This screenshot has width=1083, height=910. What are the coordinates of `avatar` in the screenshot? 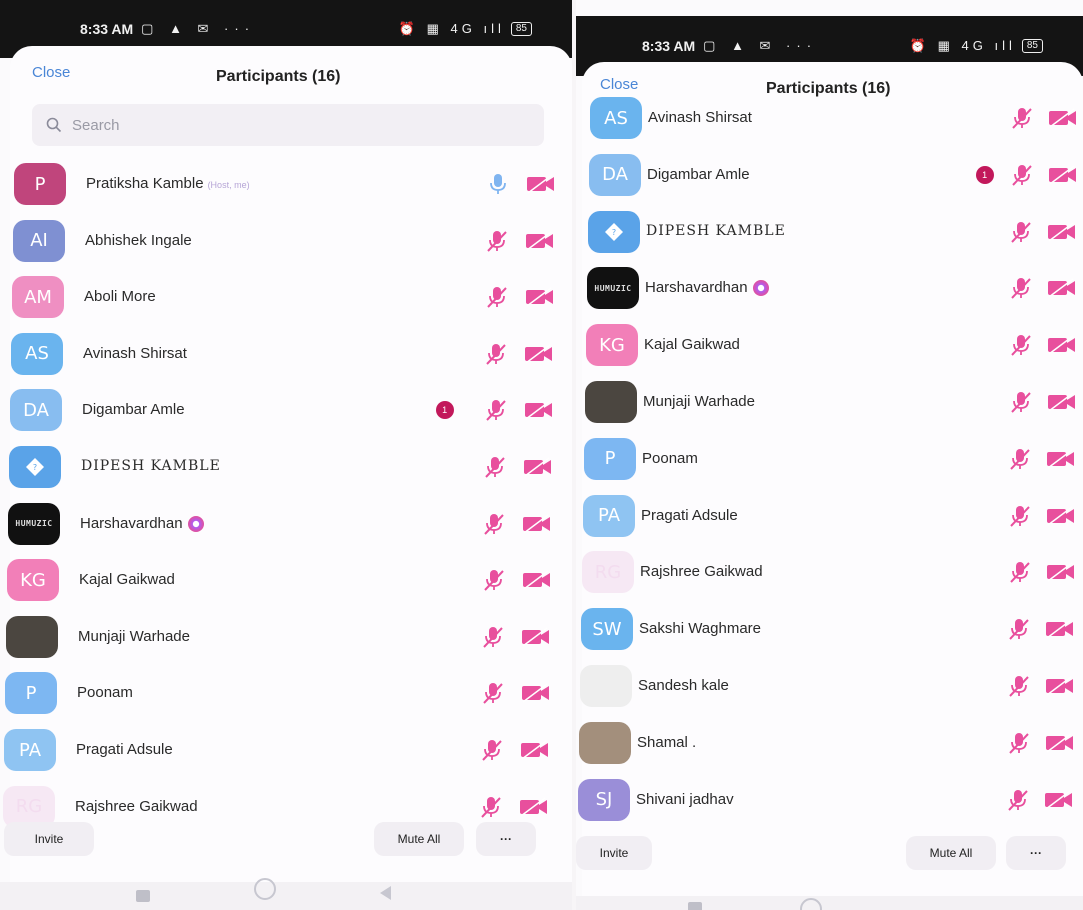 It's located at (32, 636).